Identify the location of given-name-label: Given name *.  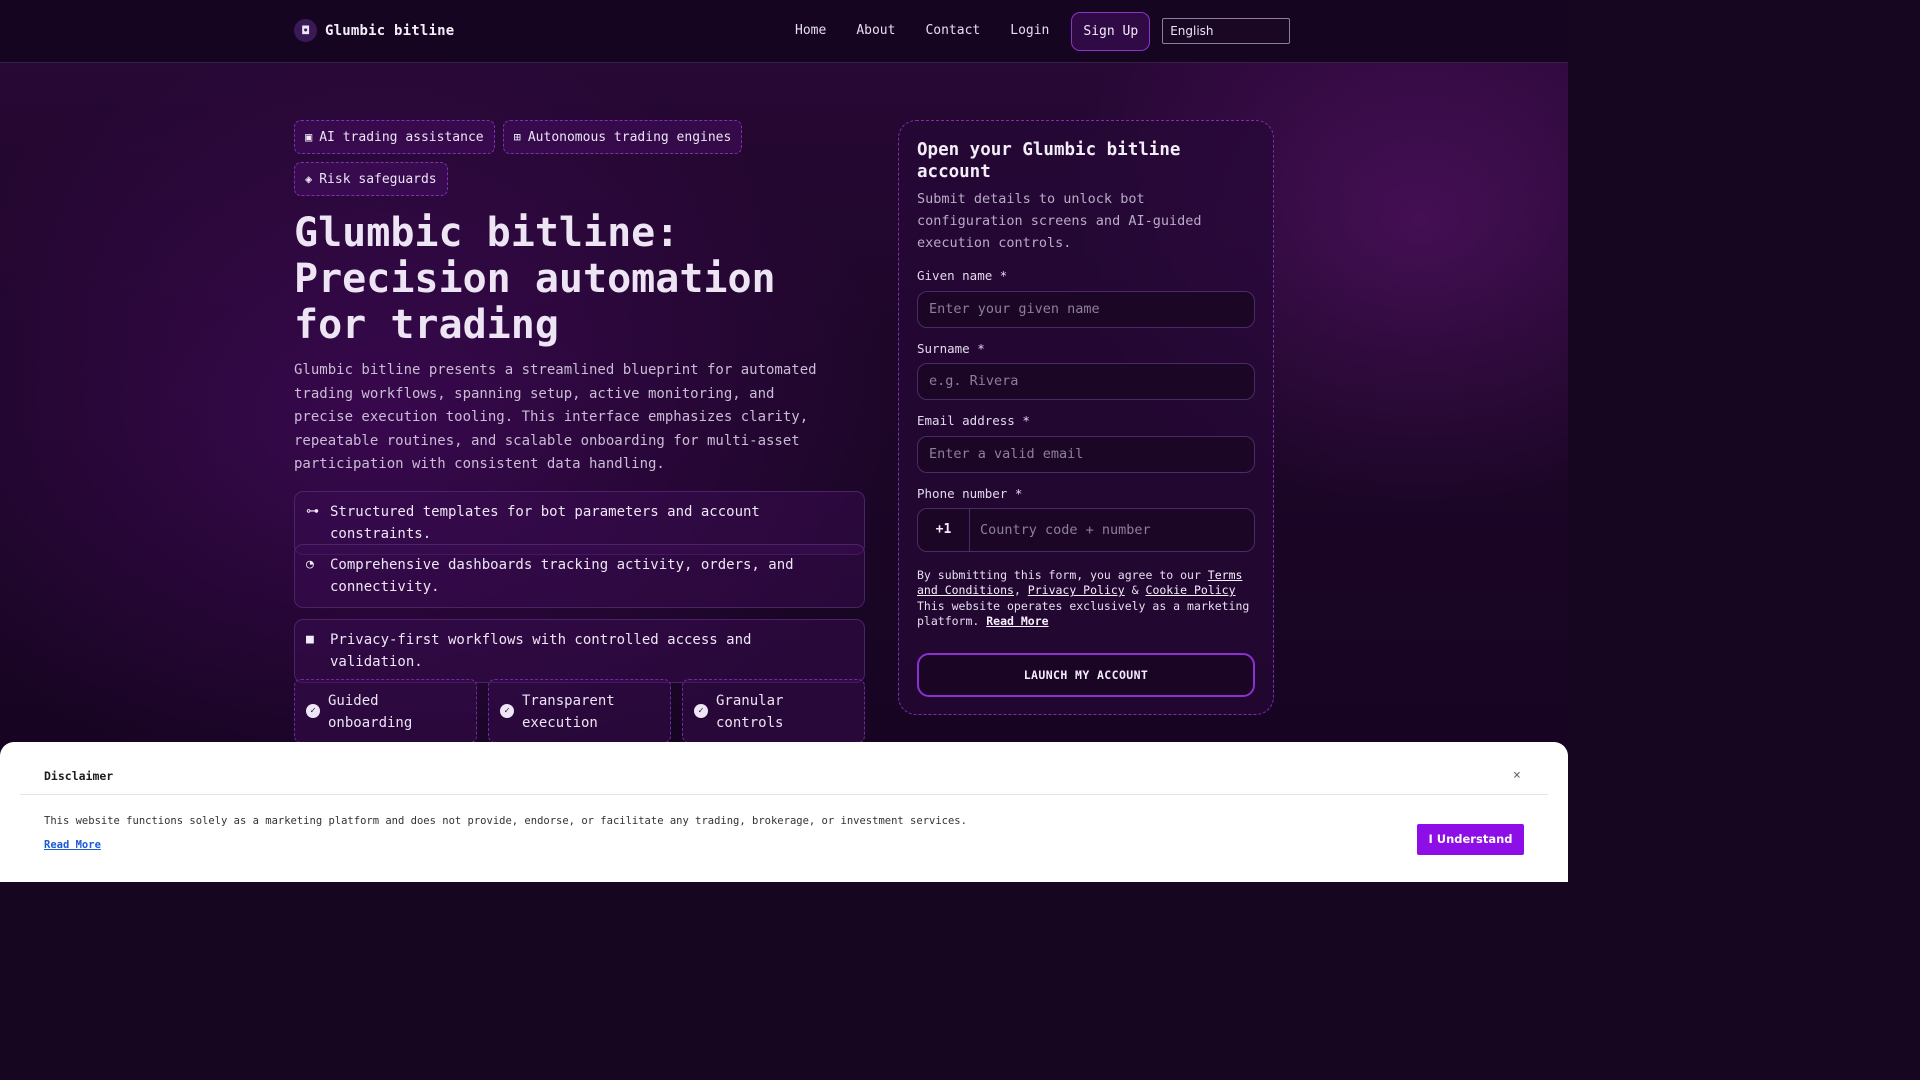
(962, 275).